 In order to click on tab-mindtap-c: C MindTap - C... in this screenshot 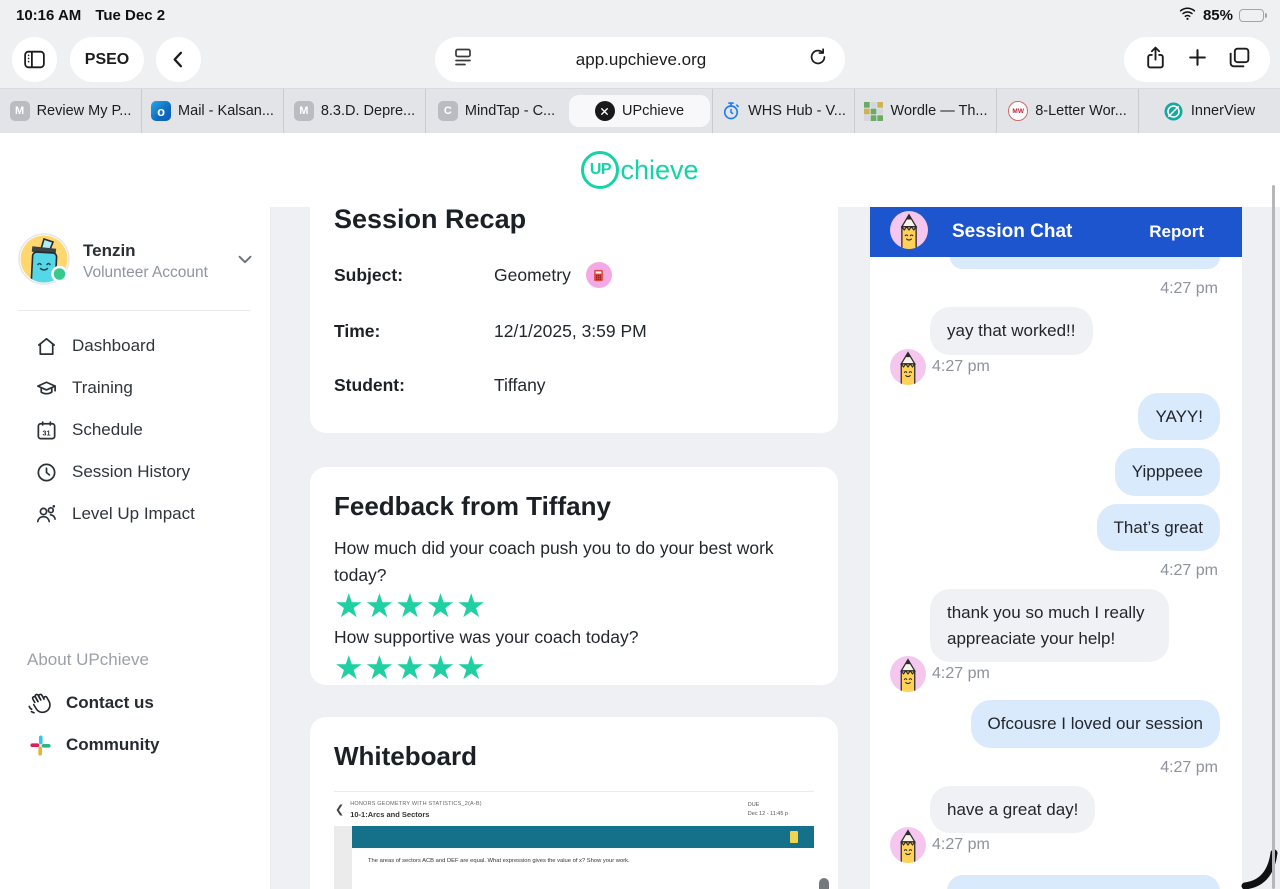, I will do `click(496, 111)`.